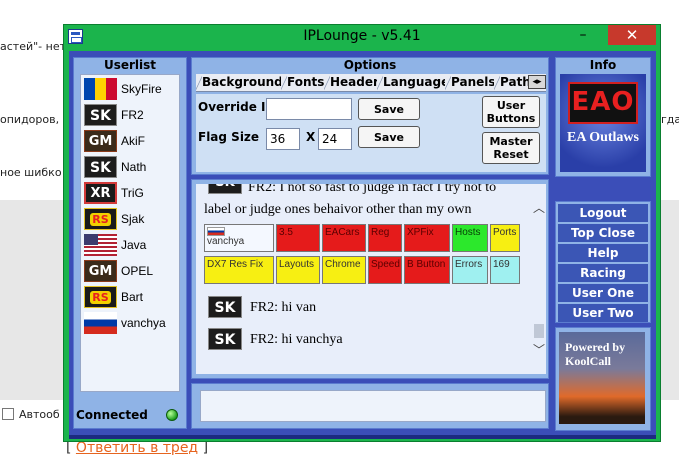 The image size is (679, 456). I want to click on ea-outlaws-logo: EAO EA Outlaws, so click(603, 123).